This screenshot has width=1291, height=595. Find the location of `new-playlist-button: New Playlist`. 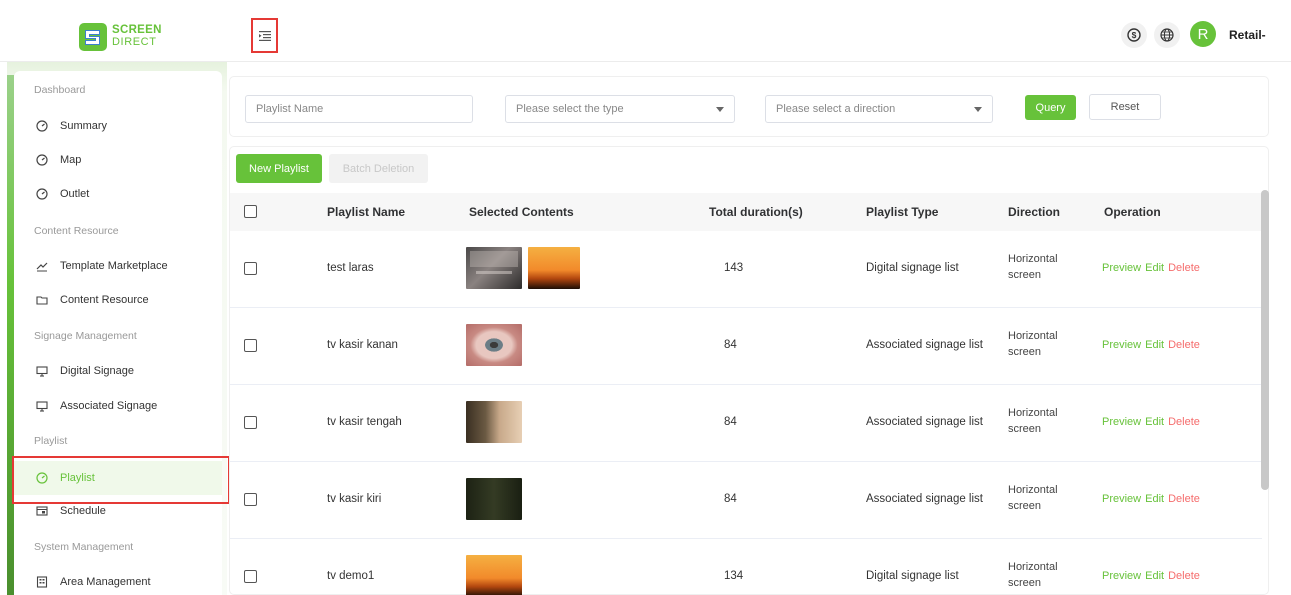

new-playlist-button: New Playlist is located at coordinates (279, 168).